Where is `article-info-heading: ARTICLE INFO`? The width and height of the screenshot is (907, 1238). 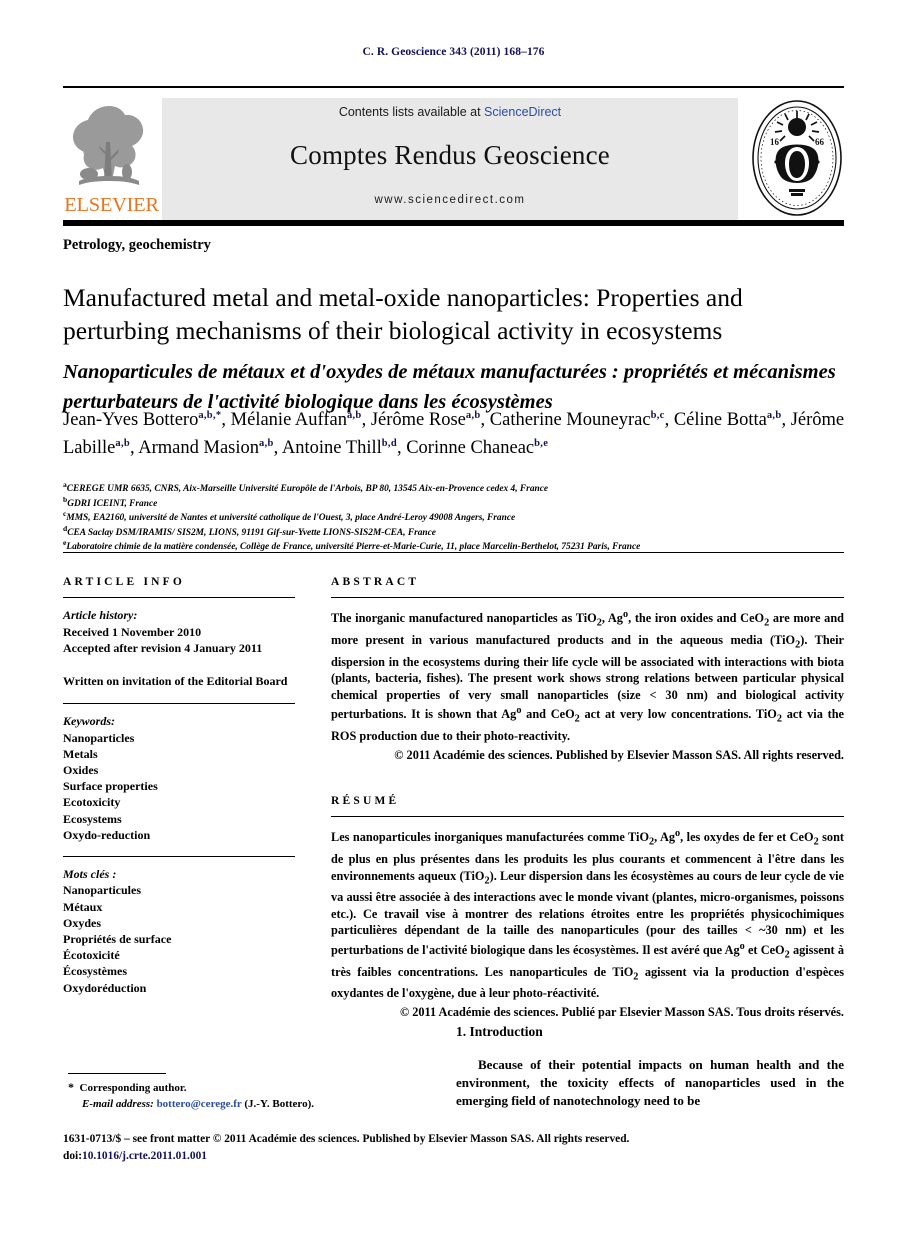
article-info-heading: ARTICLE INFO is located at coordinates (124, 582).